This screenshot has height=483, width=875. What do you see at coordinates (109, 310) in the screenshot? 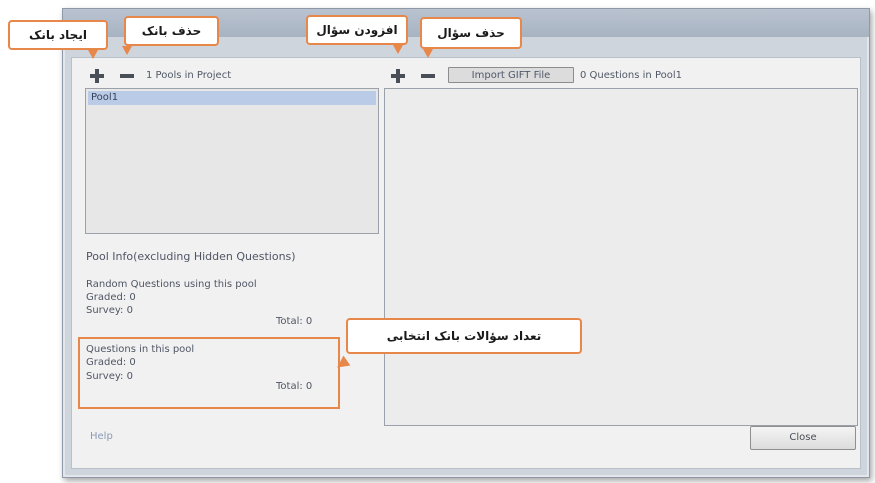
I see `random-survey-value: Survey: 0` at bounding box center [109, 310].